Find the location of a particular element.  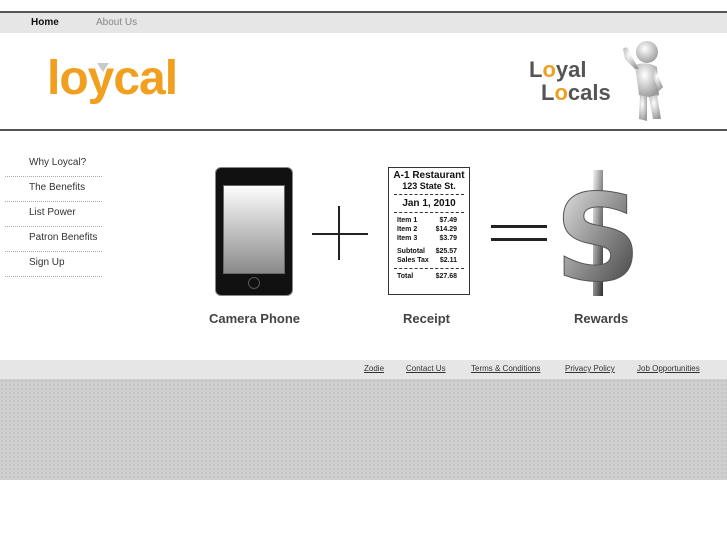

receipt-caption: Receipt is located at coordinates (426, 318).